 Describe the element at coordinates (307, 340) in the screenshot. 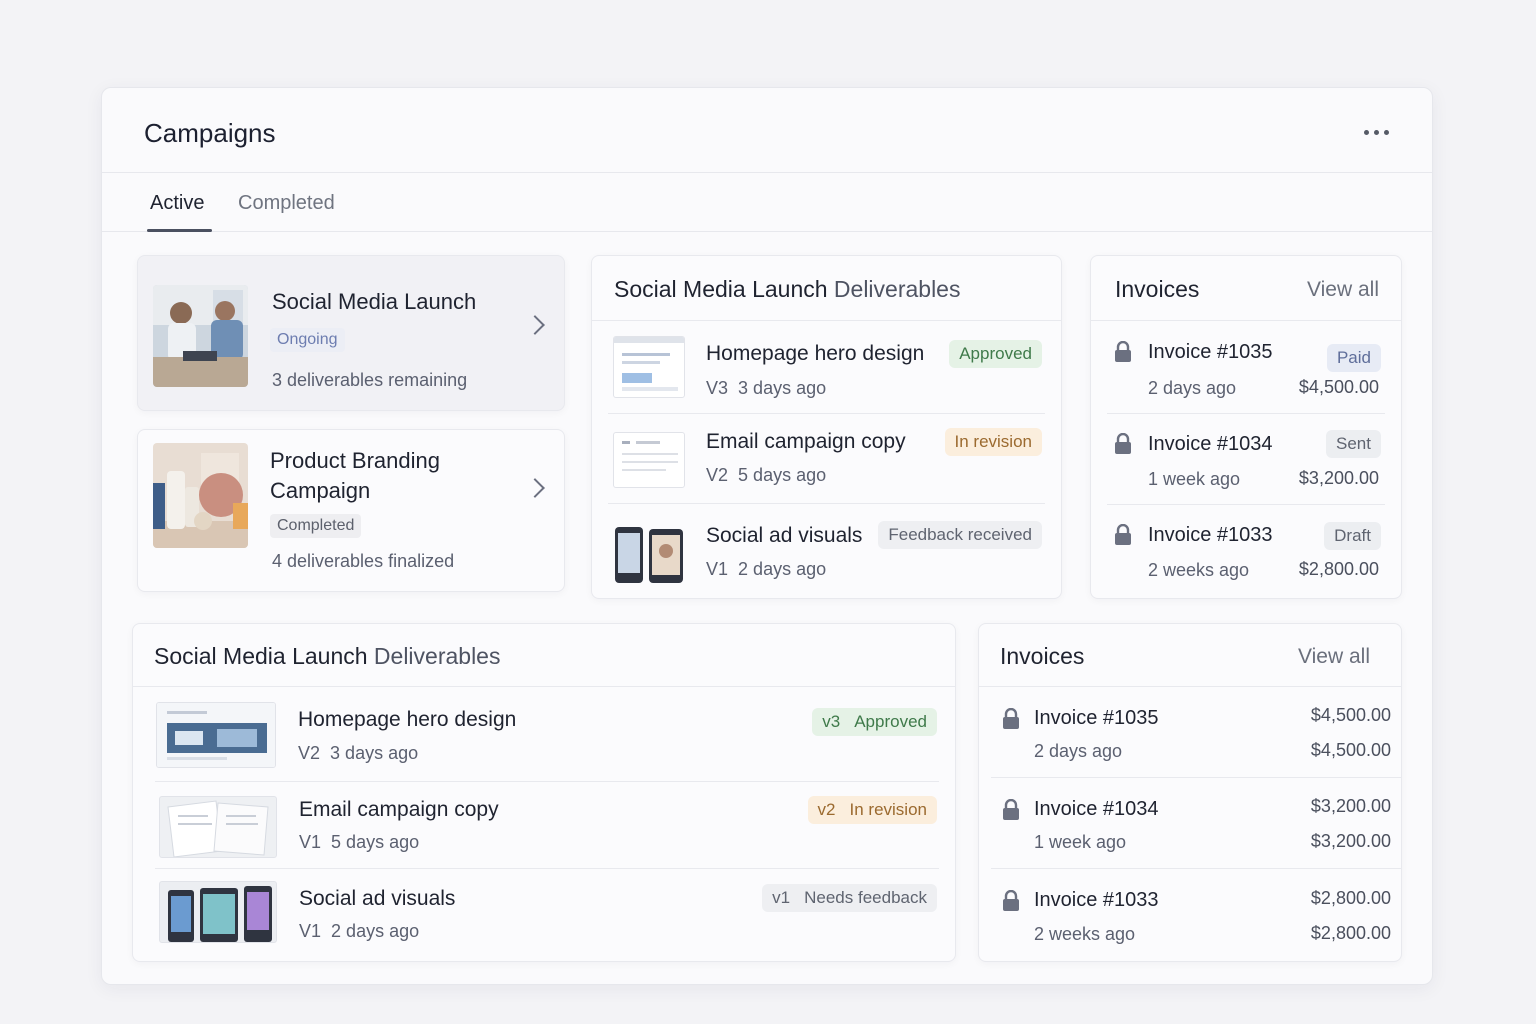

I see `status-badge: Ongoing` at that location.